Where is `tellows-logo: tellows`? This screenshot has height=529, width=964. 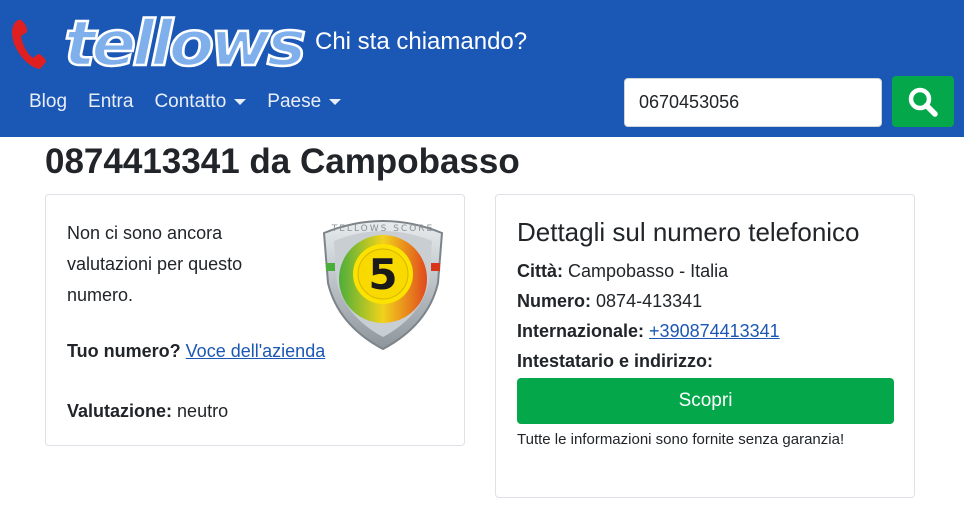 tellows-logo: tellows is located at coordinates (186, 42).